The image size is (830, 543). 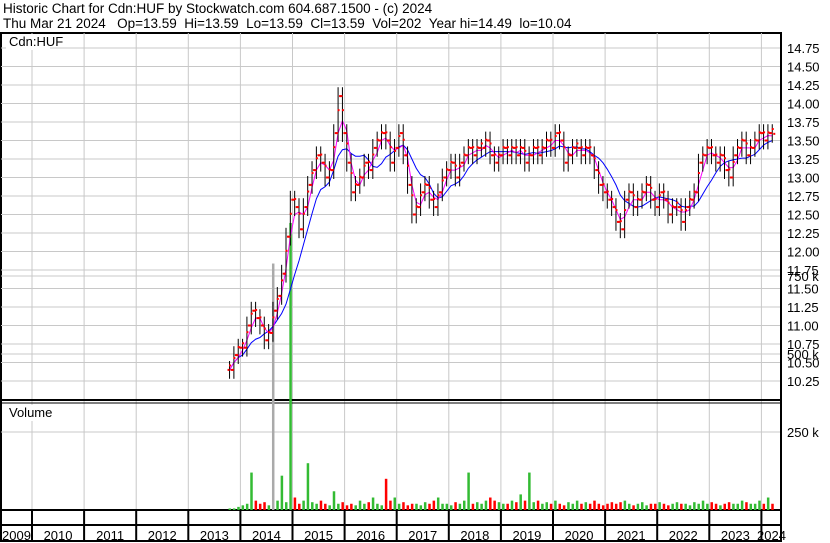 I want to click on year-label: 2010, so click(x=58, y=535).